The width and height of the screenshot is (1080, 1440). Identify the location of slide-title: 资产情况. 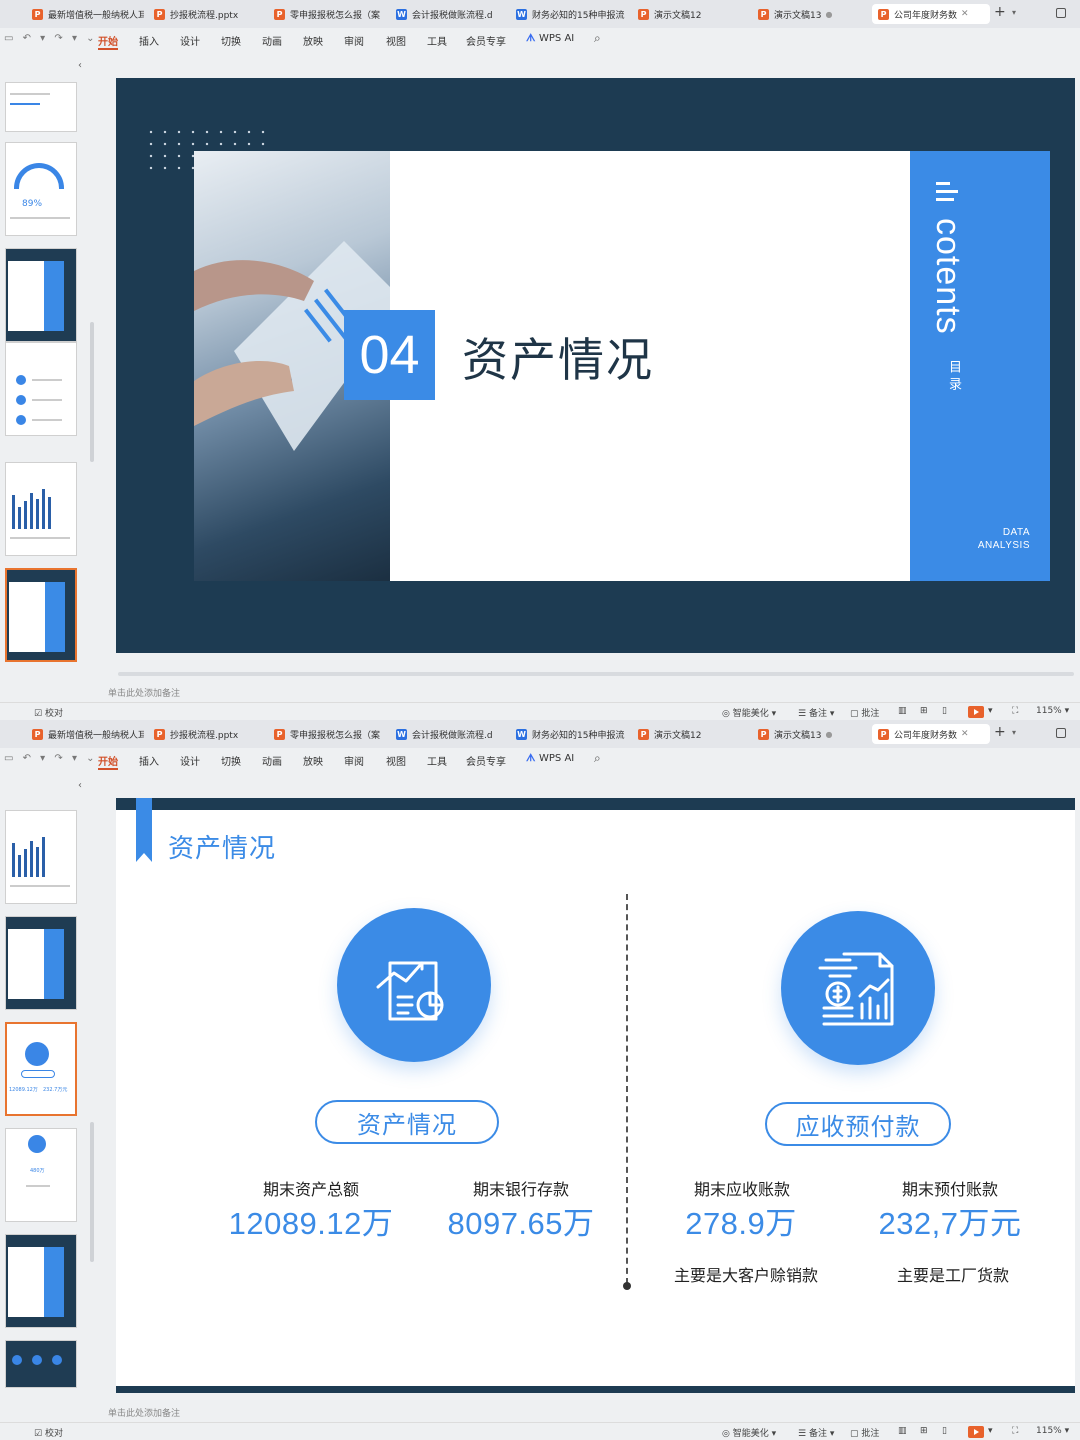
(222, 846).